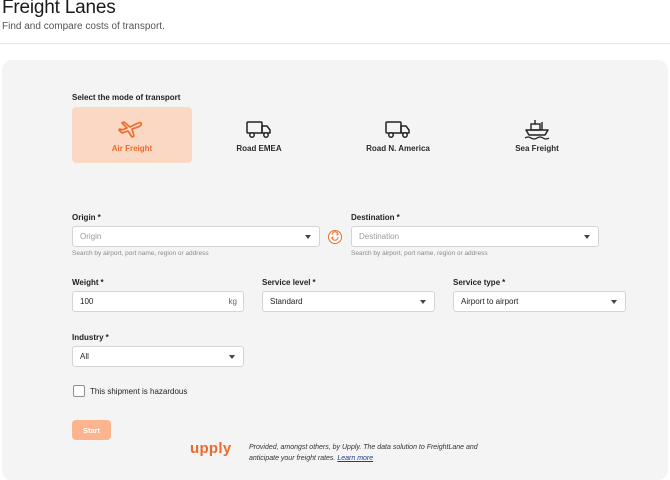  Describe the element at coordinates (379, 236) in the screenshot. I see `destination-placeholder: Destination` at that location.